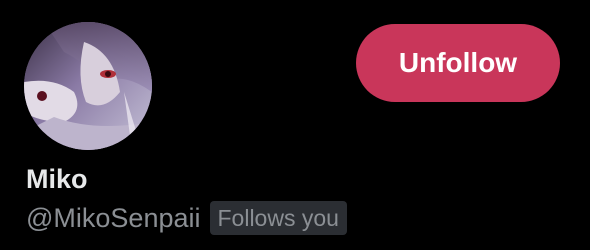 The height and width of the screenshot is (250, 590). I want to click on follows-you-badge: Follows you, so click(278, 218).